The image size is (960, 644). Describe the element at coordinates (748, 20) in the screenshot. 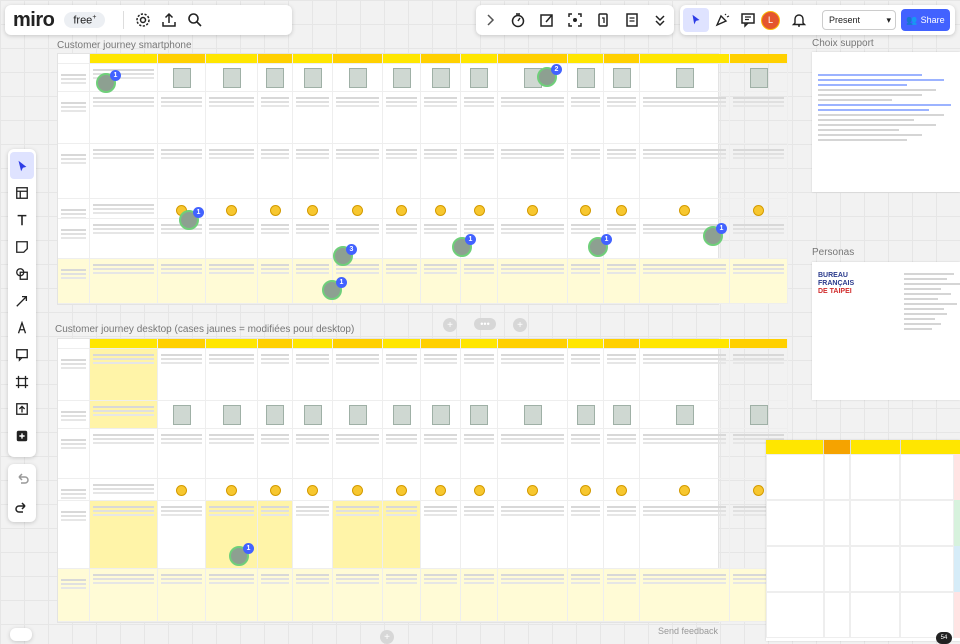

I see `comments-icon` at that location.